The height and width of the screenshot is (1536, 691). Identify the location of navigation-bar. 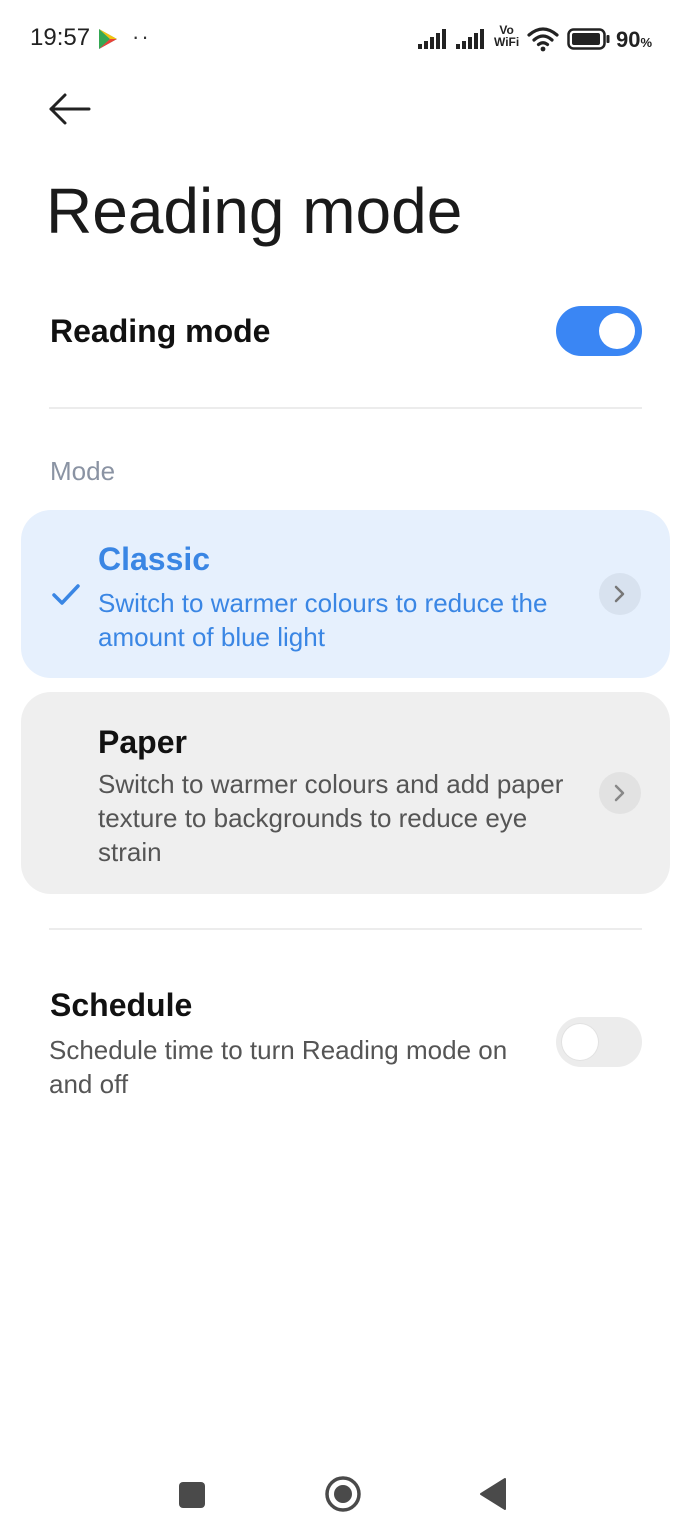
(345, 1495).